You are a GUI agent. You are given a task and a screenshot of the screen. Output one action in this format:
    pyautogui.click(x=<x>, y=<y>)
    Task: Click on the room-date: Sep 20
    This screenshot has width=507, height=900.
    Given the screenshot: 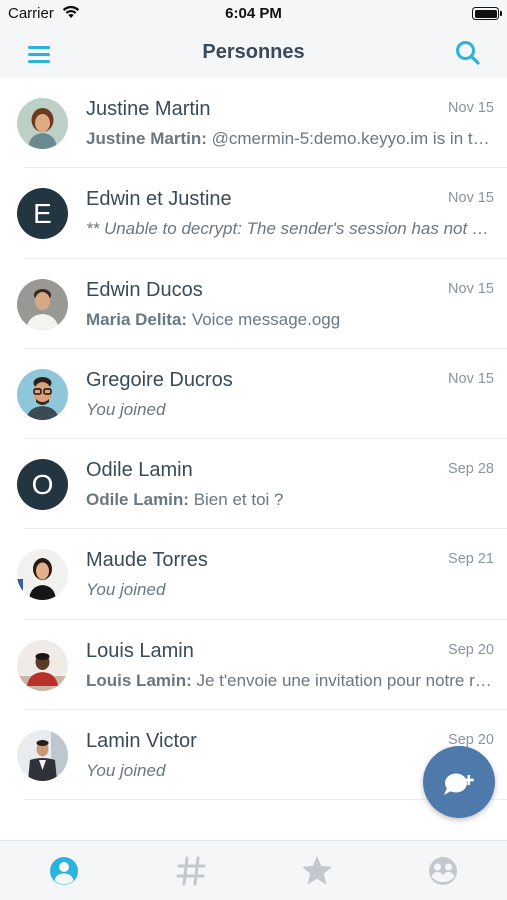 What is the action you would take?
    pyautogui.click(x=471, y=649)
    